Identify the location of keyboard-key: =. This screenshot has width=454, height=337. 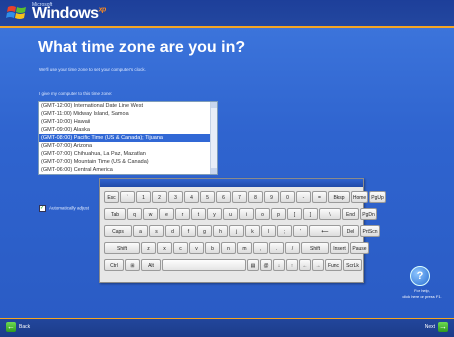
(319, 197).